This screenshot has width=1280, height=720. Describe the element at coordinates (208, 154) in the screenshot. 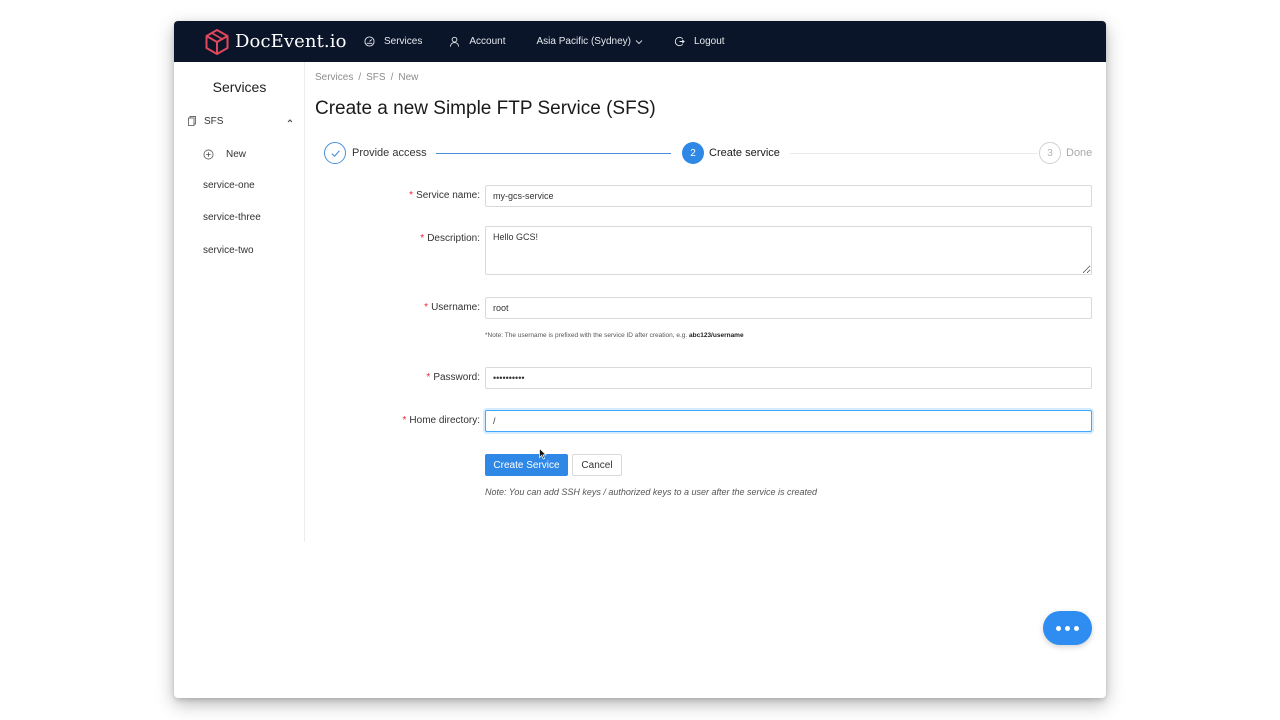

I see `plus-circle-icon` at that location.